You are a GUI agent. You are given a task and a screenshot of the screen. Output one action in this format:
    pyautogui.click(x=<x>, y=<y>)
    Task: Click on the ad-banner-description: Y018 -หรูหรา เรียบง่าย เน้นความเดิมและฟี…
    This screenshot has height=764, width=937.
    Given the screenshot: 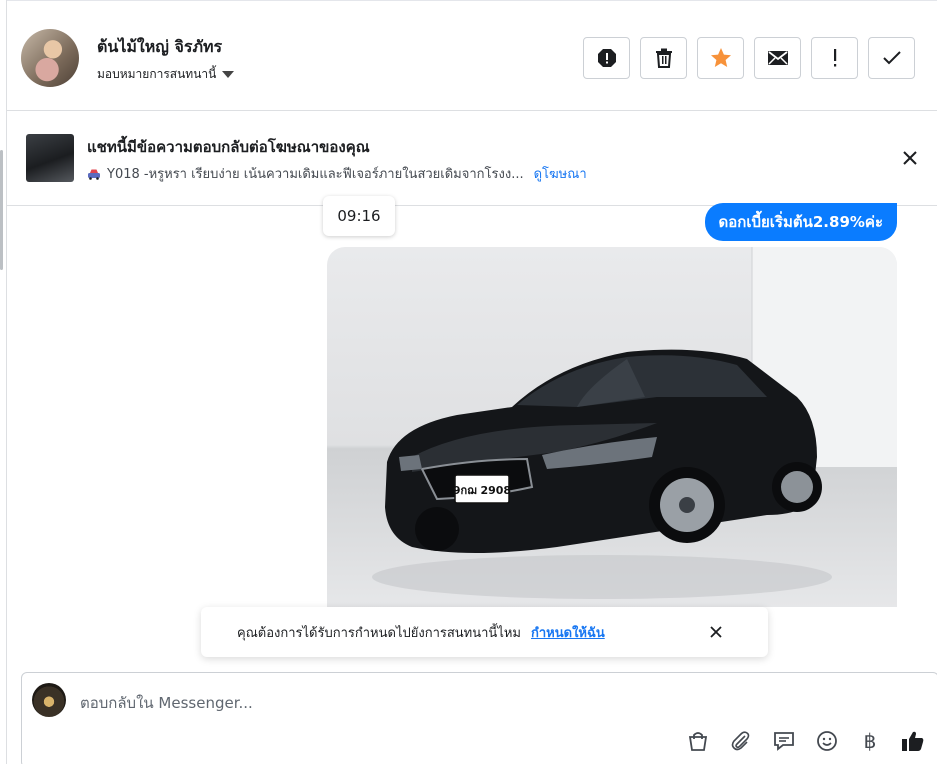 What is the action you would take?
    pyautogui.click(x=337, y=173)
    